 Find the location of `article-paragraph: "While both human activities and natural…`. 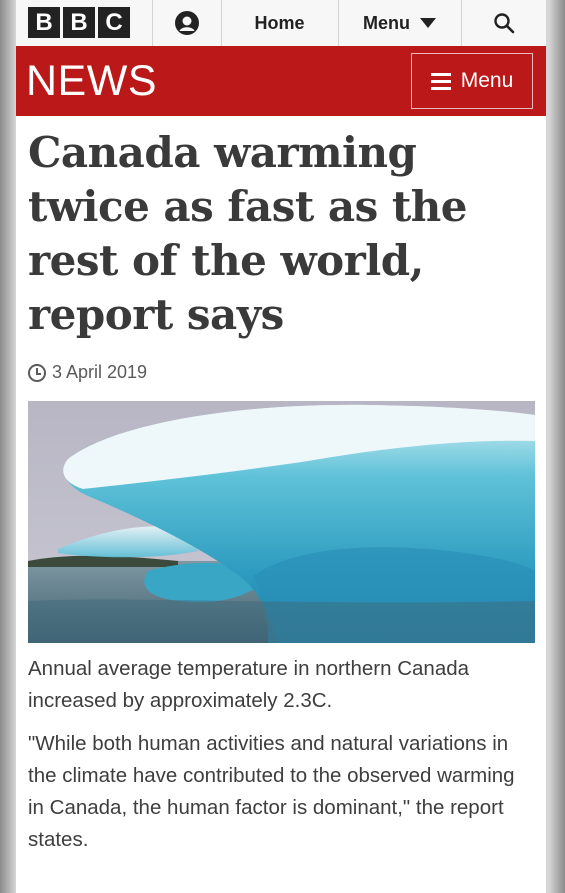

article-paragraph: "While both human activities and natural… is located at coordinates (271, 791).